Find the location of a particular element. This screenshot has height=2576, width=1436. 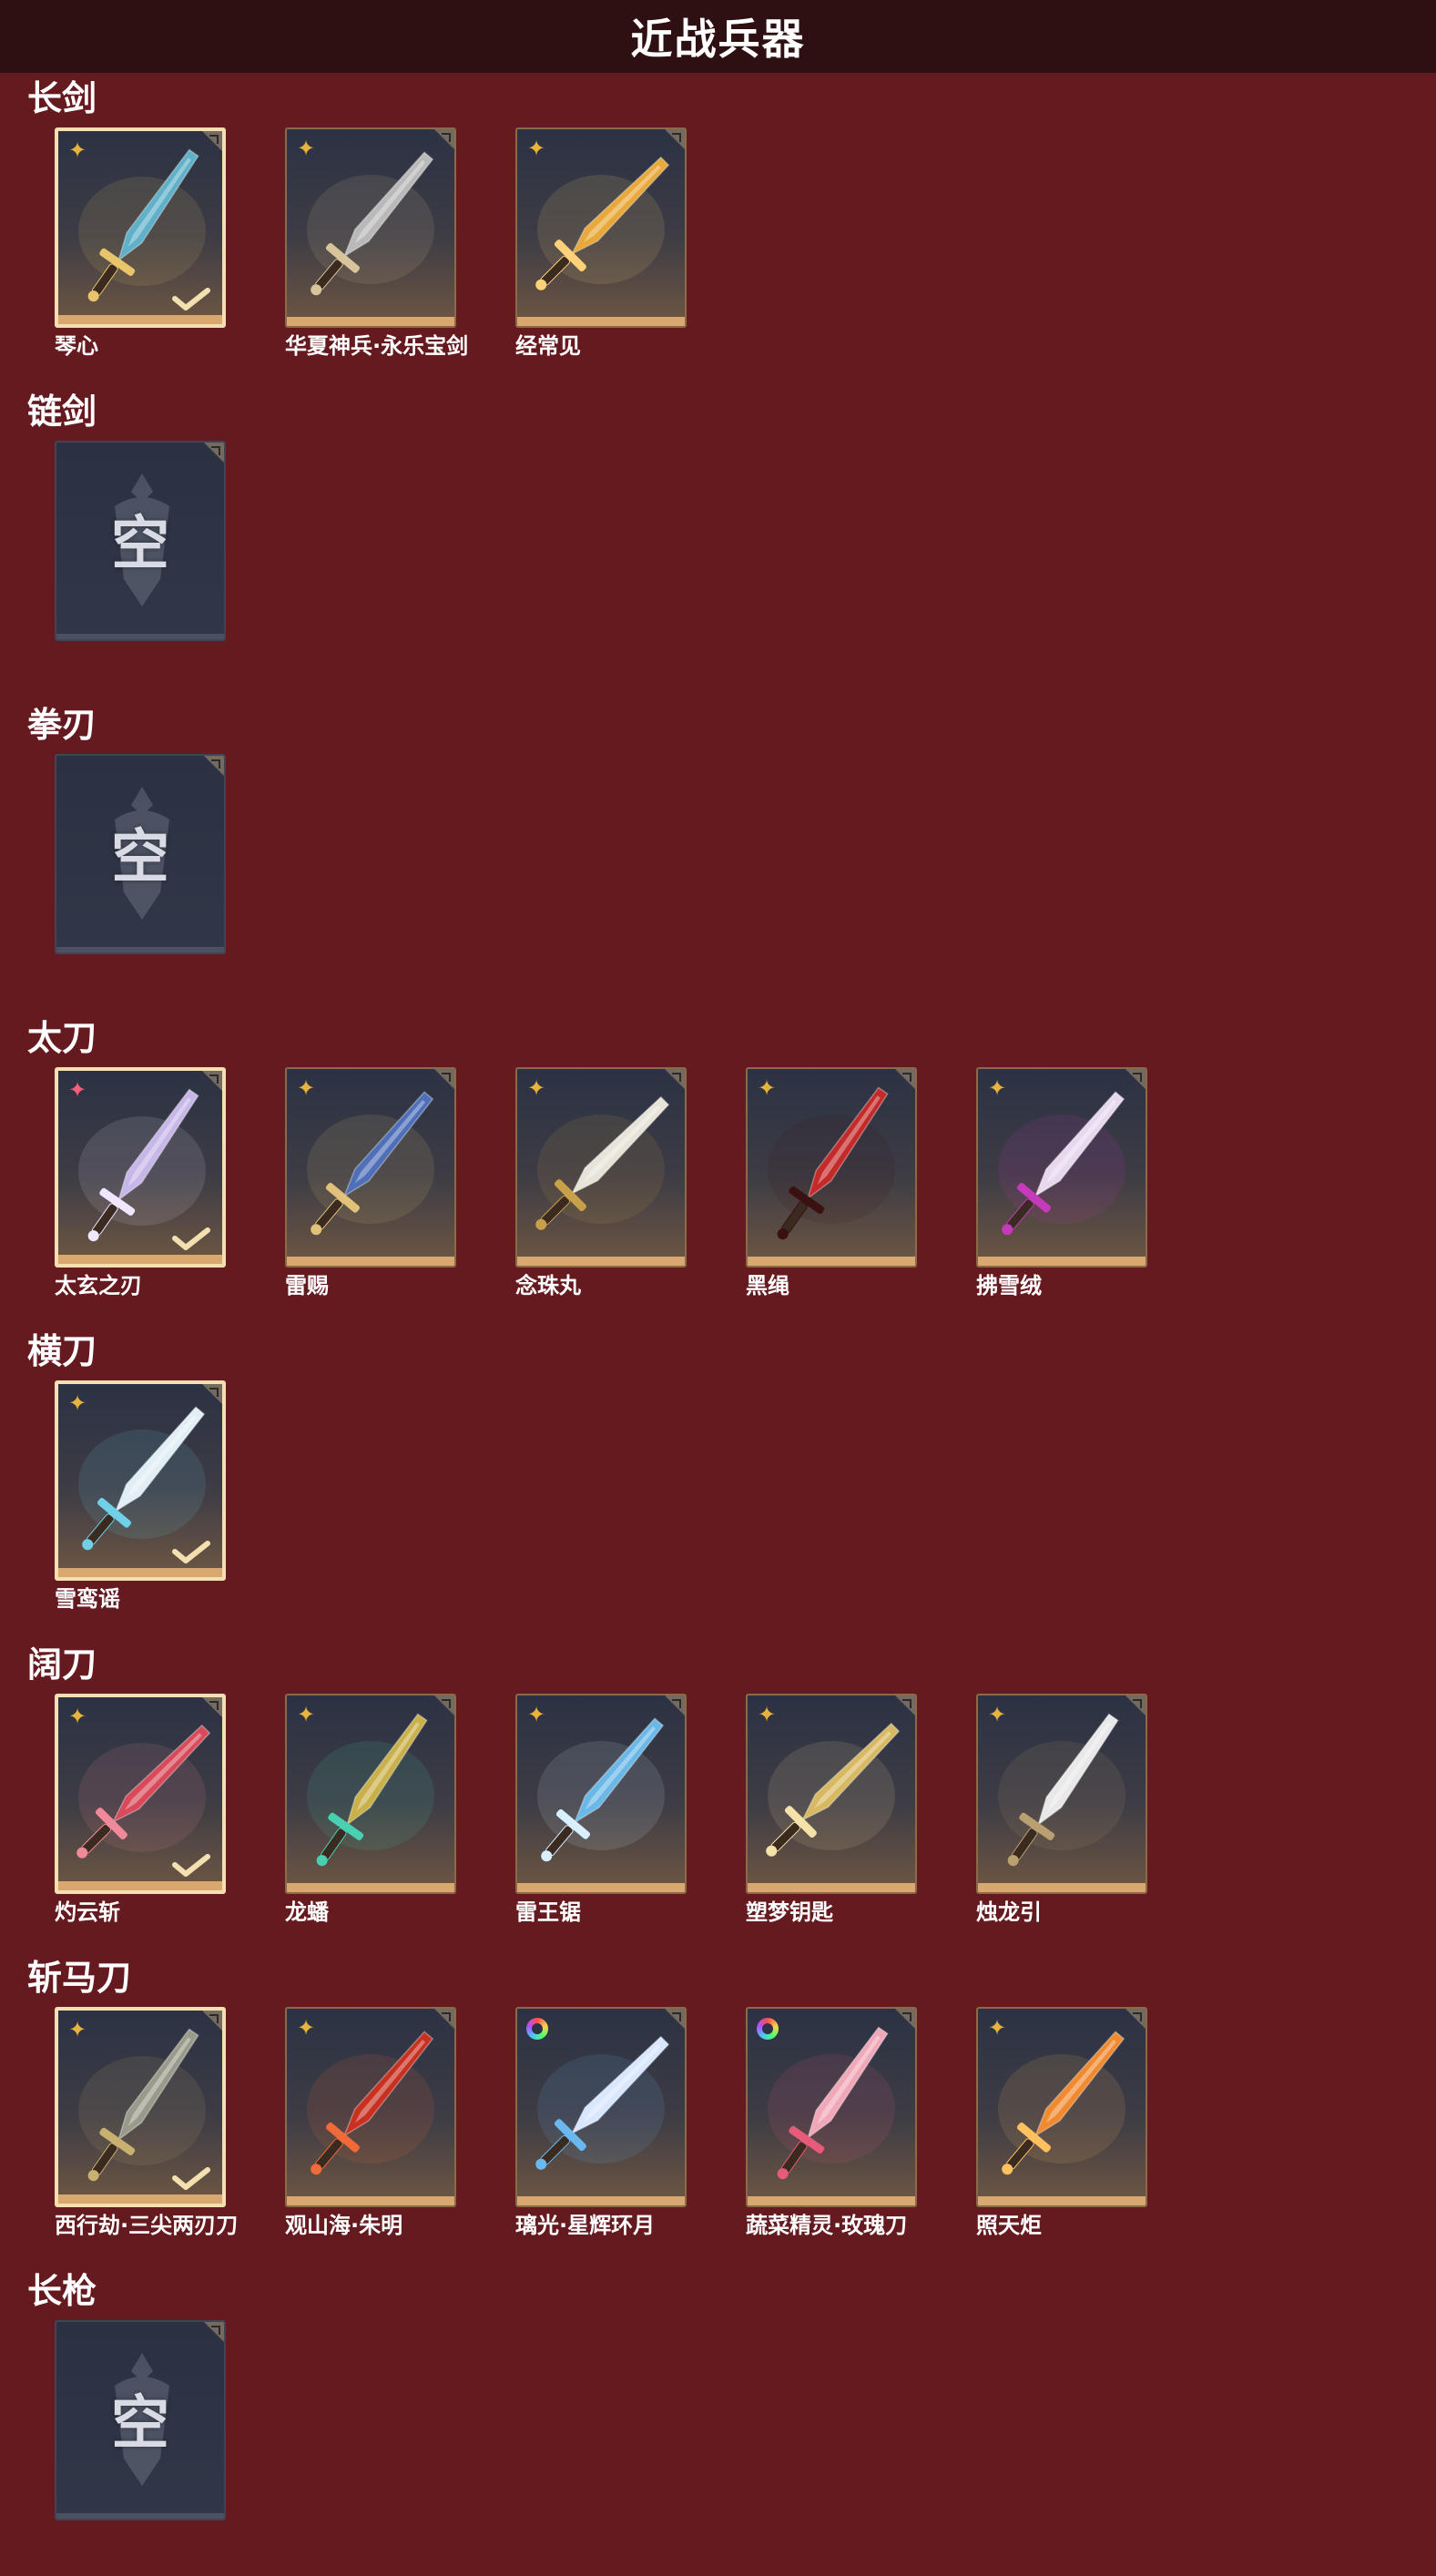

section-title: 拳刃 is located at coordinates (62, 725).